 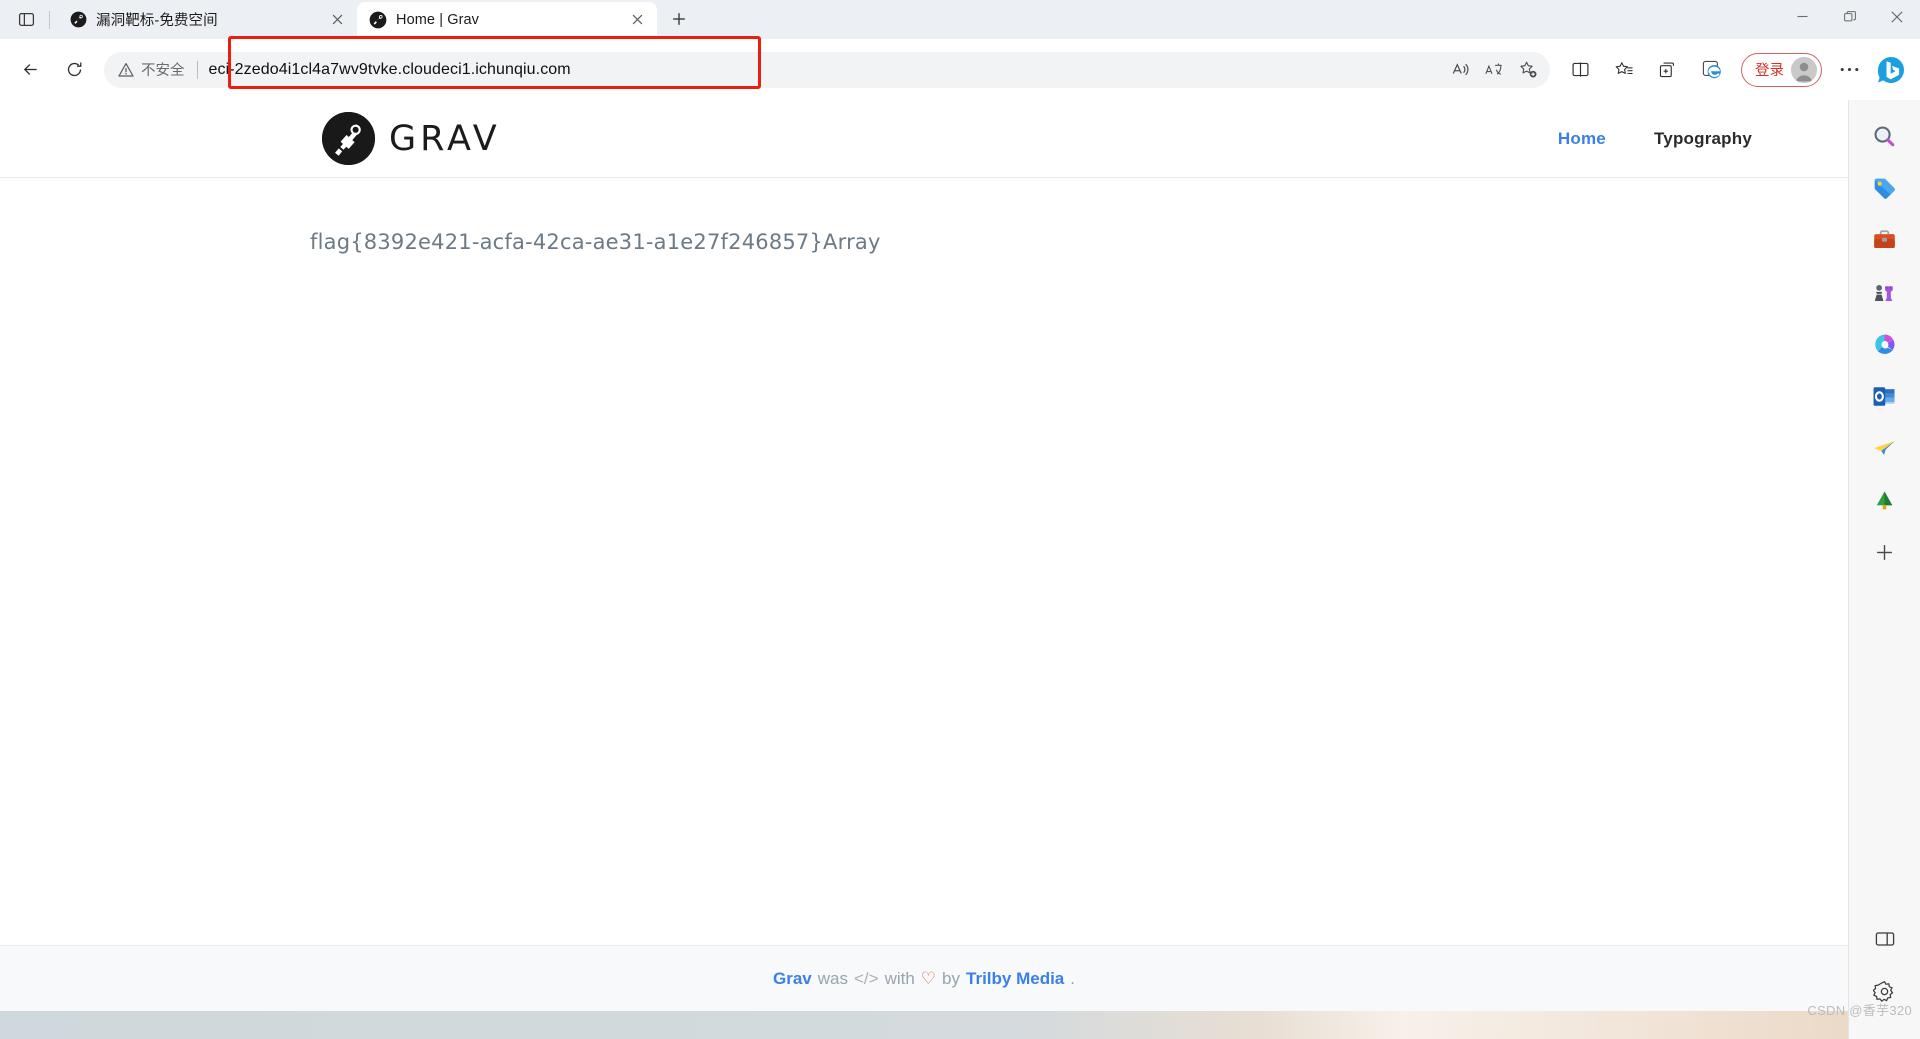 I want to click on heart-icon: ♡, so click(x=928, y=978).